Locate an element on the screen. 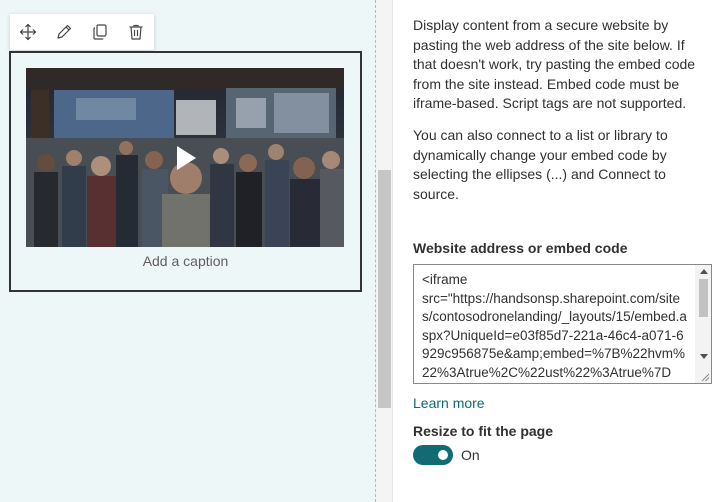 The width and height of the screenshot is (725, 502). edit-button is located at coordinates (64, 32).